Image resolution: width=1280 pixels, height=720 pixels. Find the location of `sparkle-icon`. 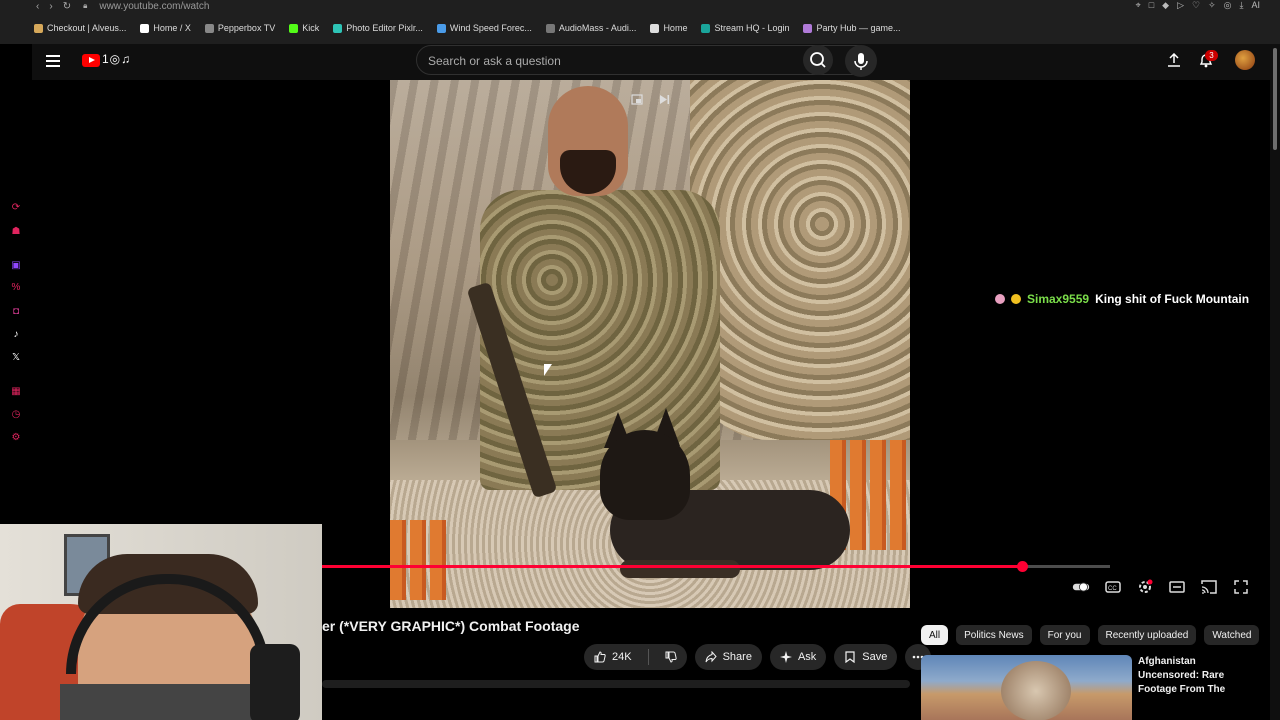

sparkle-icon is located at coordinates (785, 657).